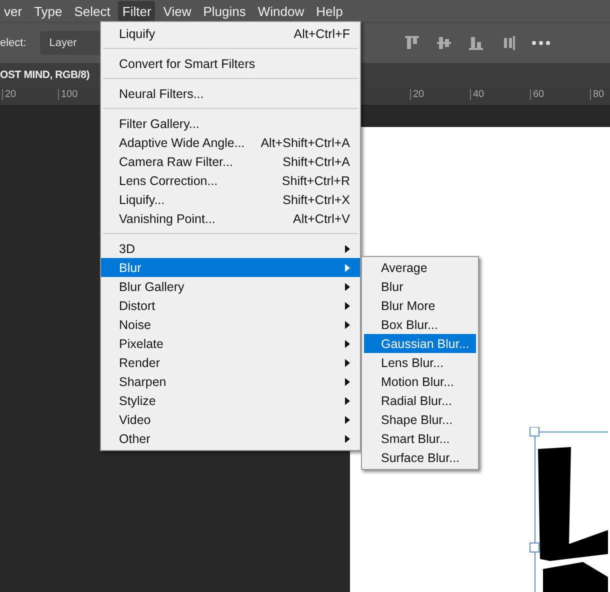  I want to click on align-middle-icon, so click(444, 43).